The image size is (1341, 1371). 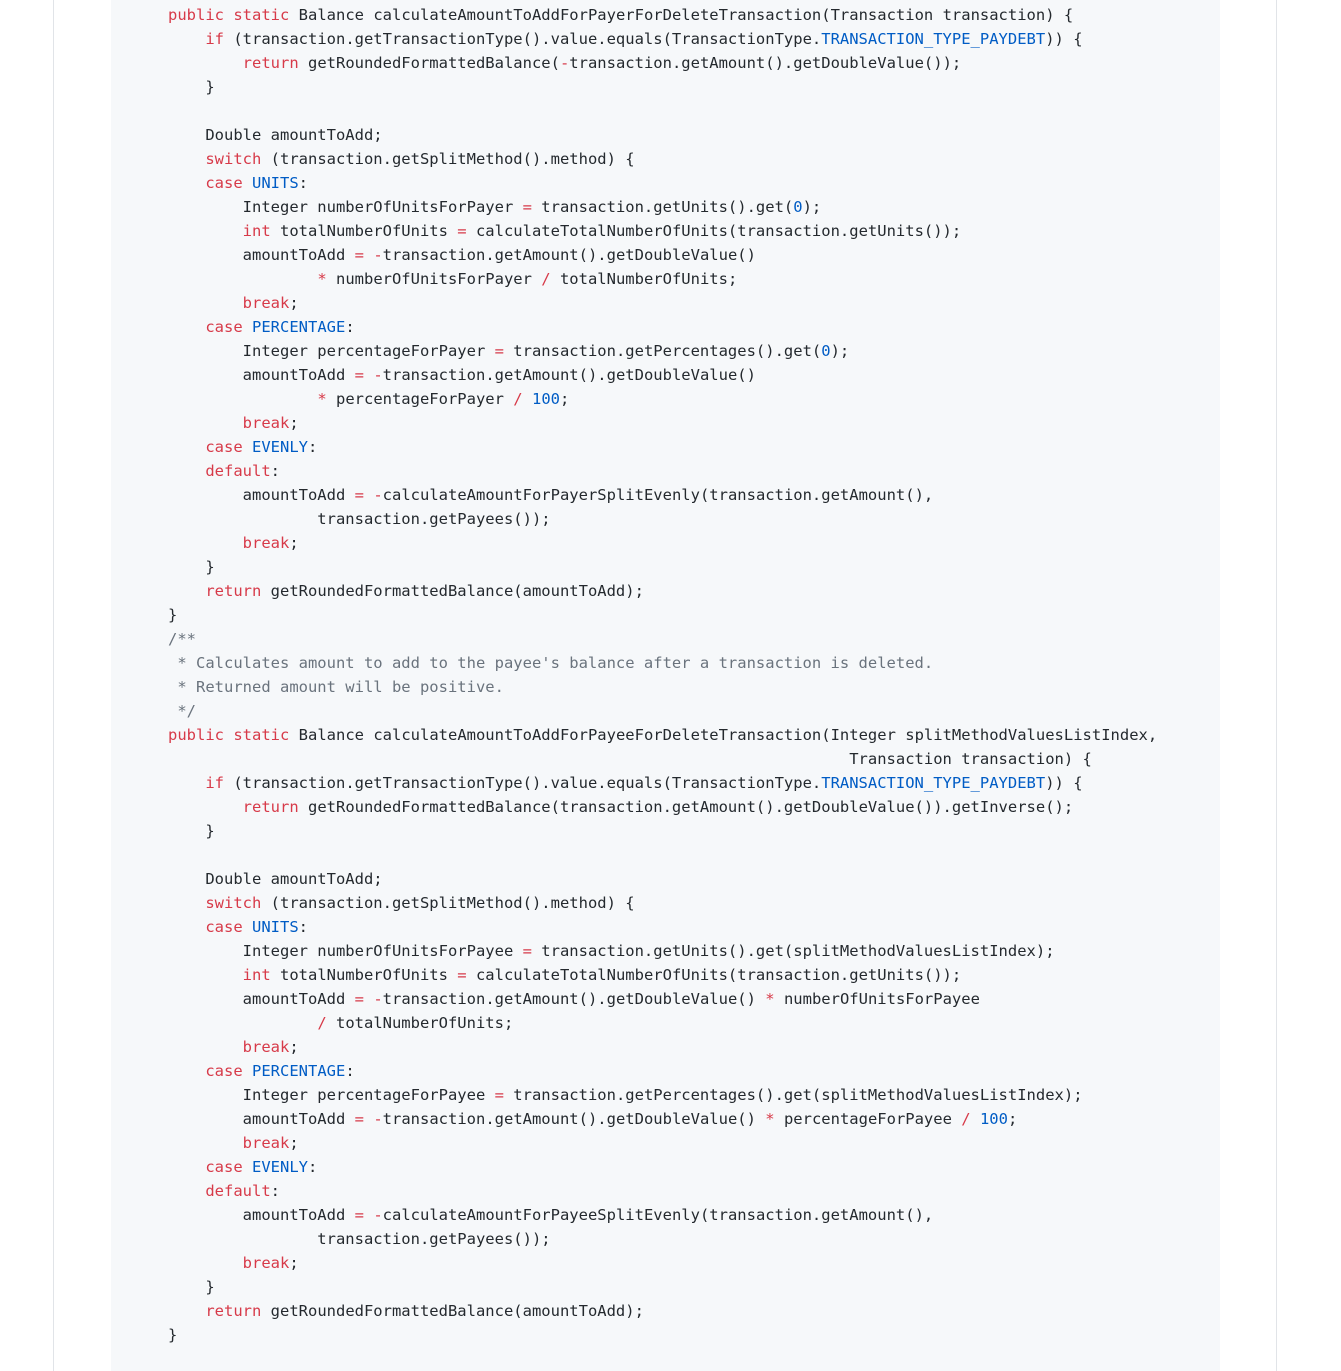 I want to click on code-text: transaction.getPayees());, so click(x=359, y=1239).